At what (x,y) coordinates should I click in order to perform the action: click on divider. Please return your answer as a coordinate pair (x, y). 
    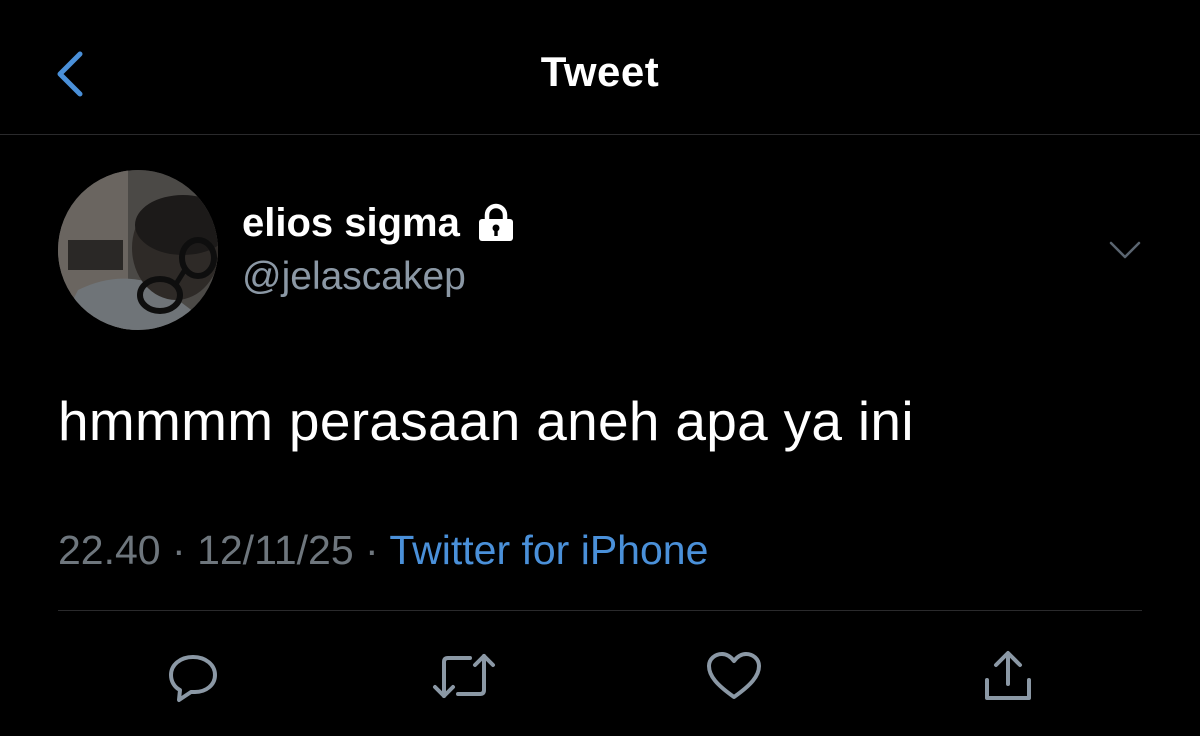
    Looking at the image, I should click on (600, 610).